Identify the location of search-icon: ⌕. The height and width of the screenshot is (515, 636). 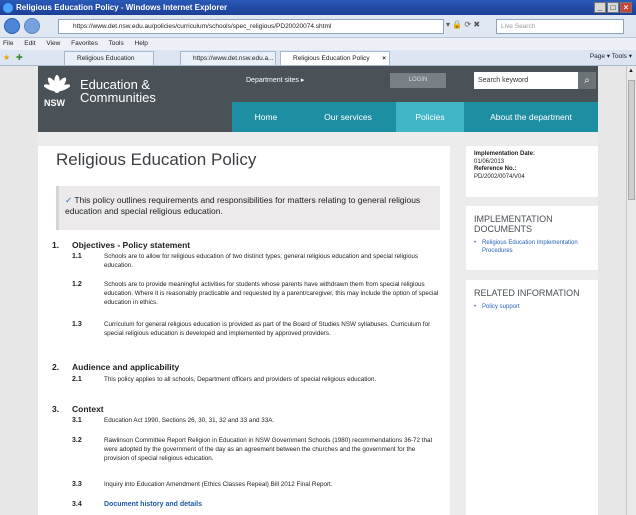
(587, 80).